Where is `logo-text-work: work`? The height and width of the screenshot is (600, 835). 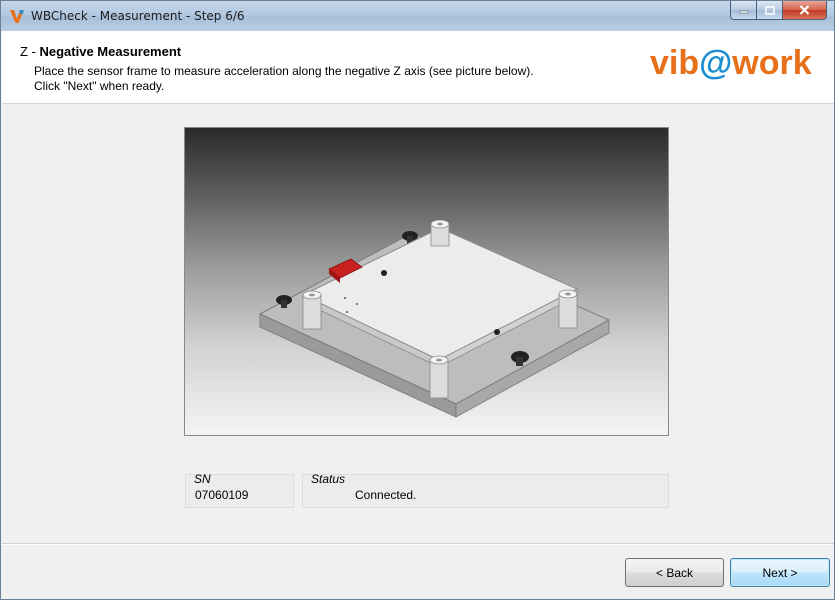 logo-text-work: work is located at coordinates (772, 63).